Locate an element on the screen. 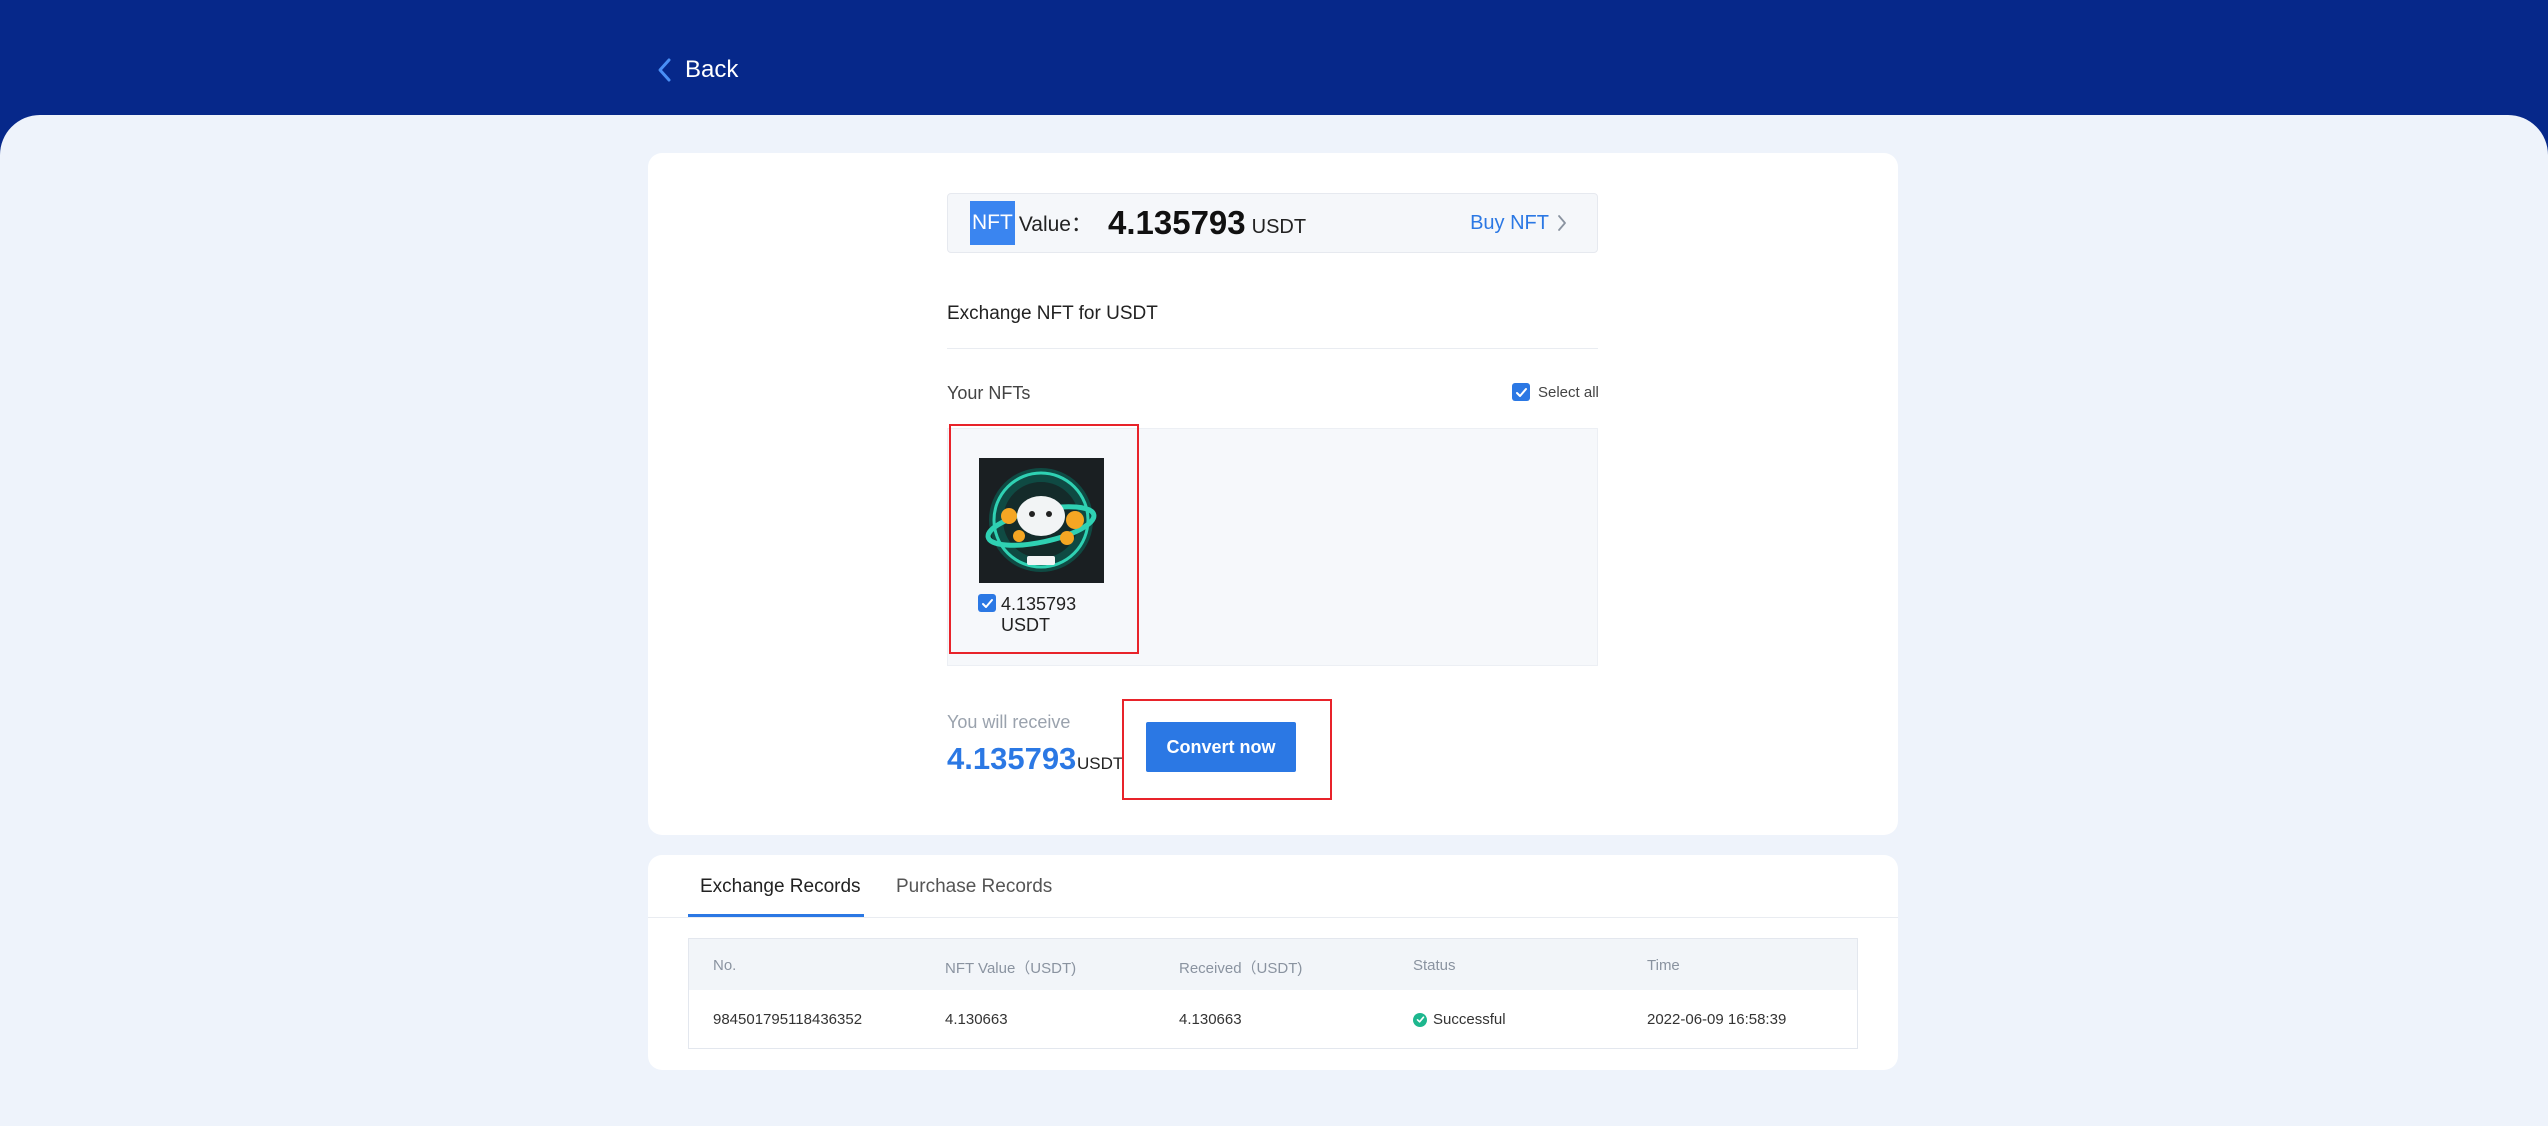 This screenshot has width=2548, height=1126. tabs-divider is located at coordinates (1273, 917).